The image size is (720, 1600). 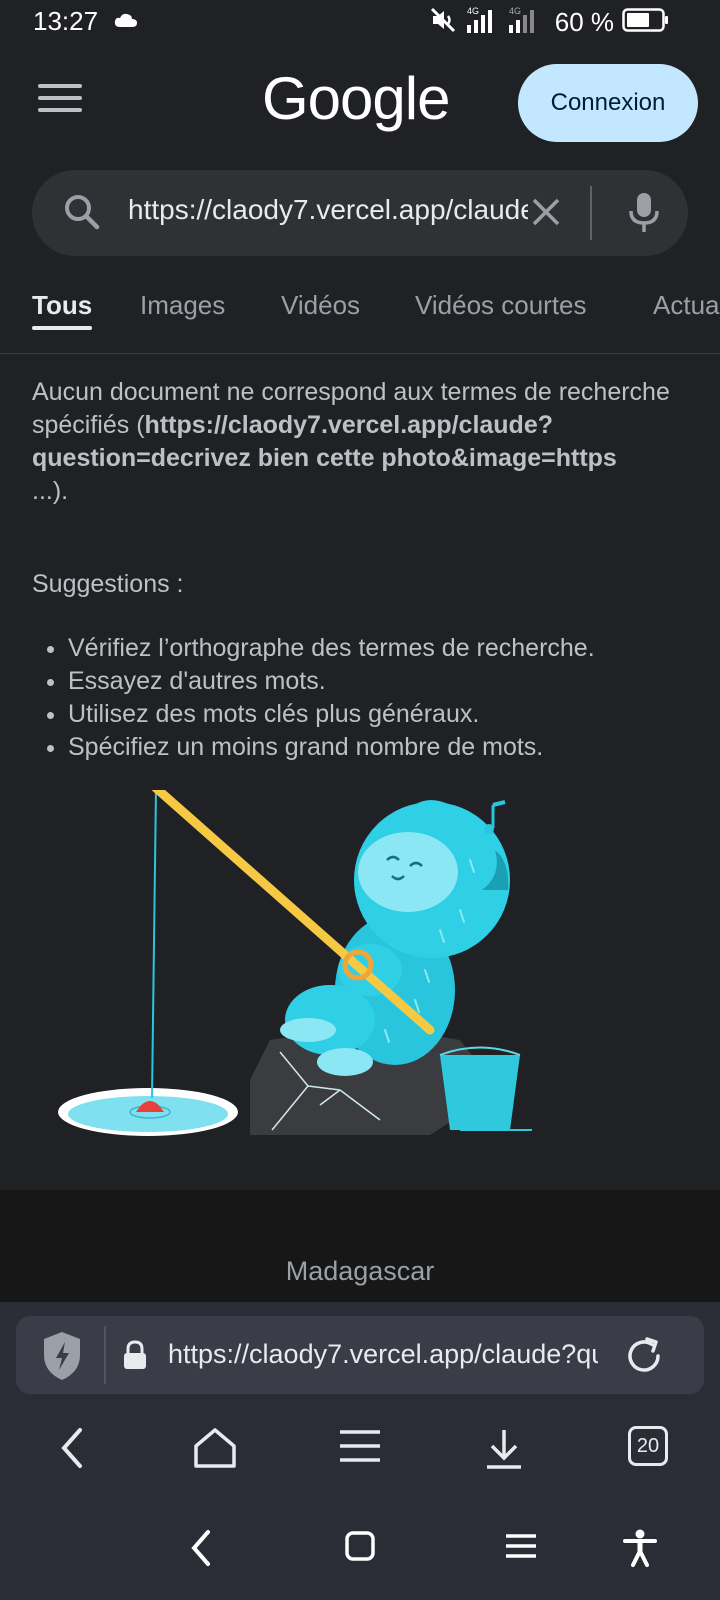 What do you see at coordinates (331, 681) in the screenshot?
I see `suggestion-item: Essayez d'autres mots.` at bounding box center [331, 681].